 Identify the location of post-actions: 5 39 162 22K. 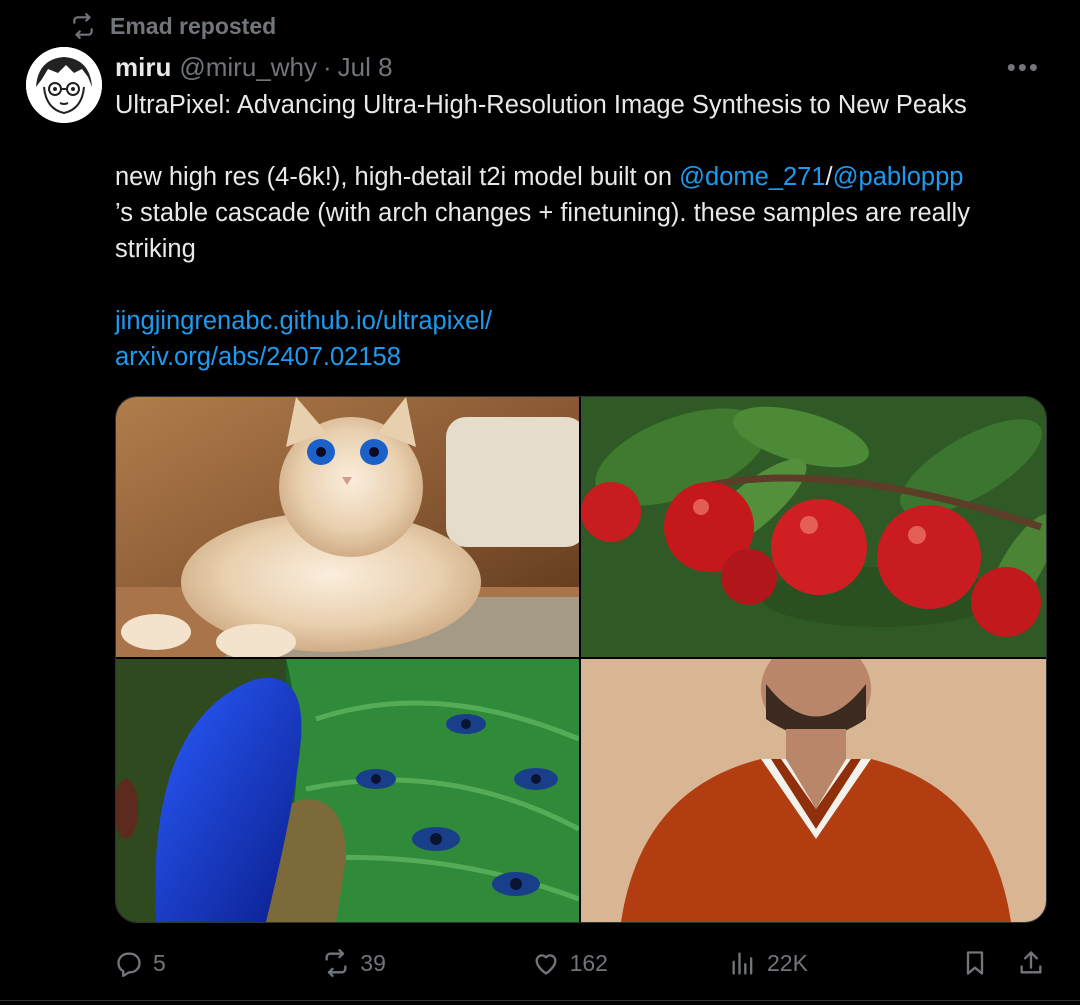
(580, 963).